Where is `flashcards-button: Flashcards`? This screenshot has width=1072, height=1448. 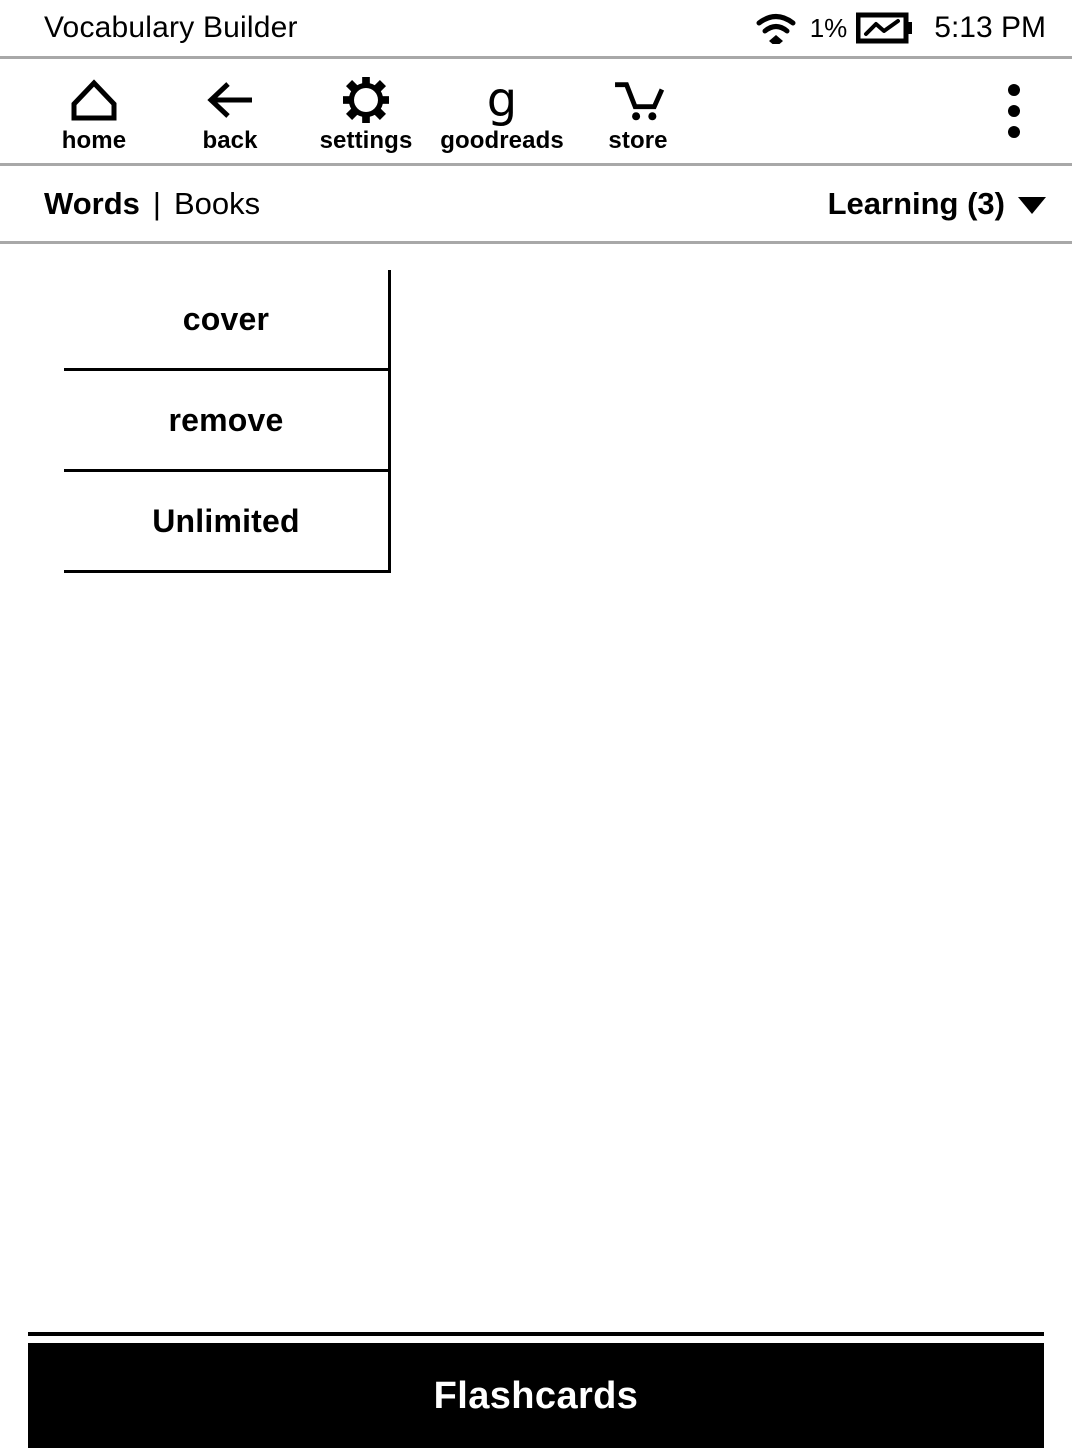 flashcards-button: Flashcards is located at coordinates (536, 1395).